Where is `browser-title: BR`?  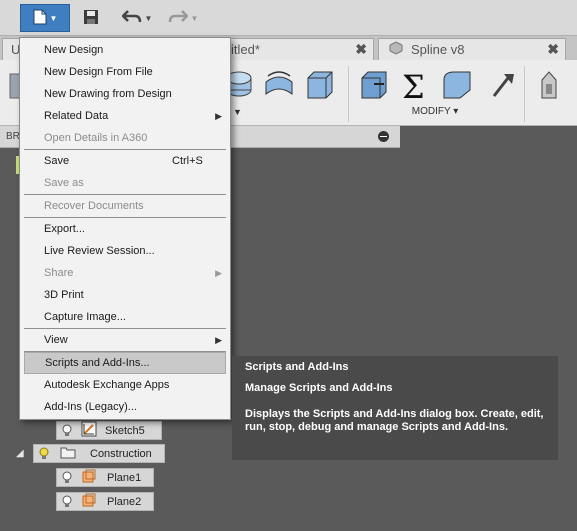
browser-title: BR is located at coordinates (13, 136).